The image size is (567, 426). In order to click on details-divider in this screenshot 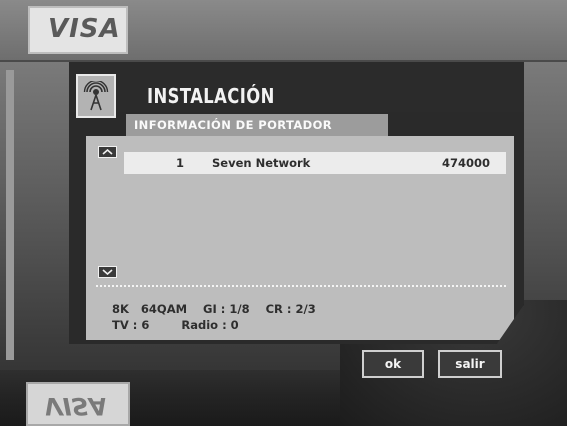, I will do `click(301, 286)`.